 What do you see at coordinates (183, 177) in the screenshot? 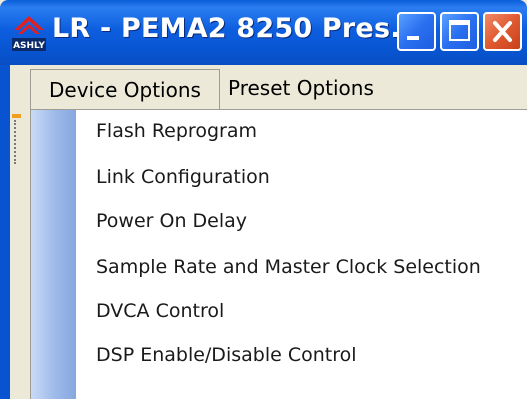
I see `menuitem-link-configuration: Link Configuration` at bounding box center [183, 177].